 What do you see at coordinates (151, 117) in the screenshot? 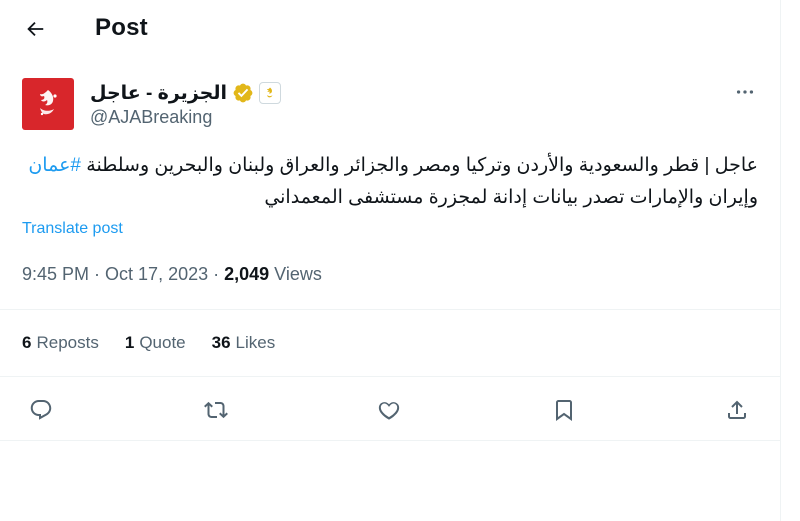
I see `author-handle: @AJABreaking` at bounding box center [151, 117].